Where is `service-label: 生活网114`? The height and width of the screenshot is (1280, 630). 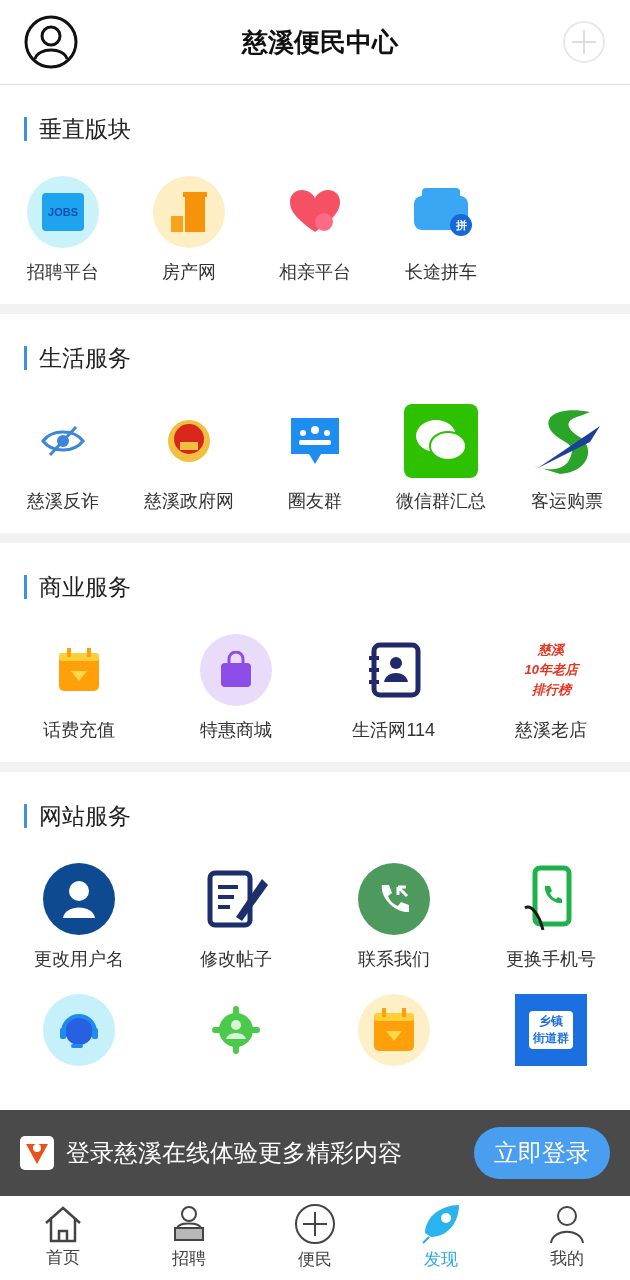 service-label: 生活网114 is located at coordinates (394, 730).